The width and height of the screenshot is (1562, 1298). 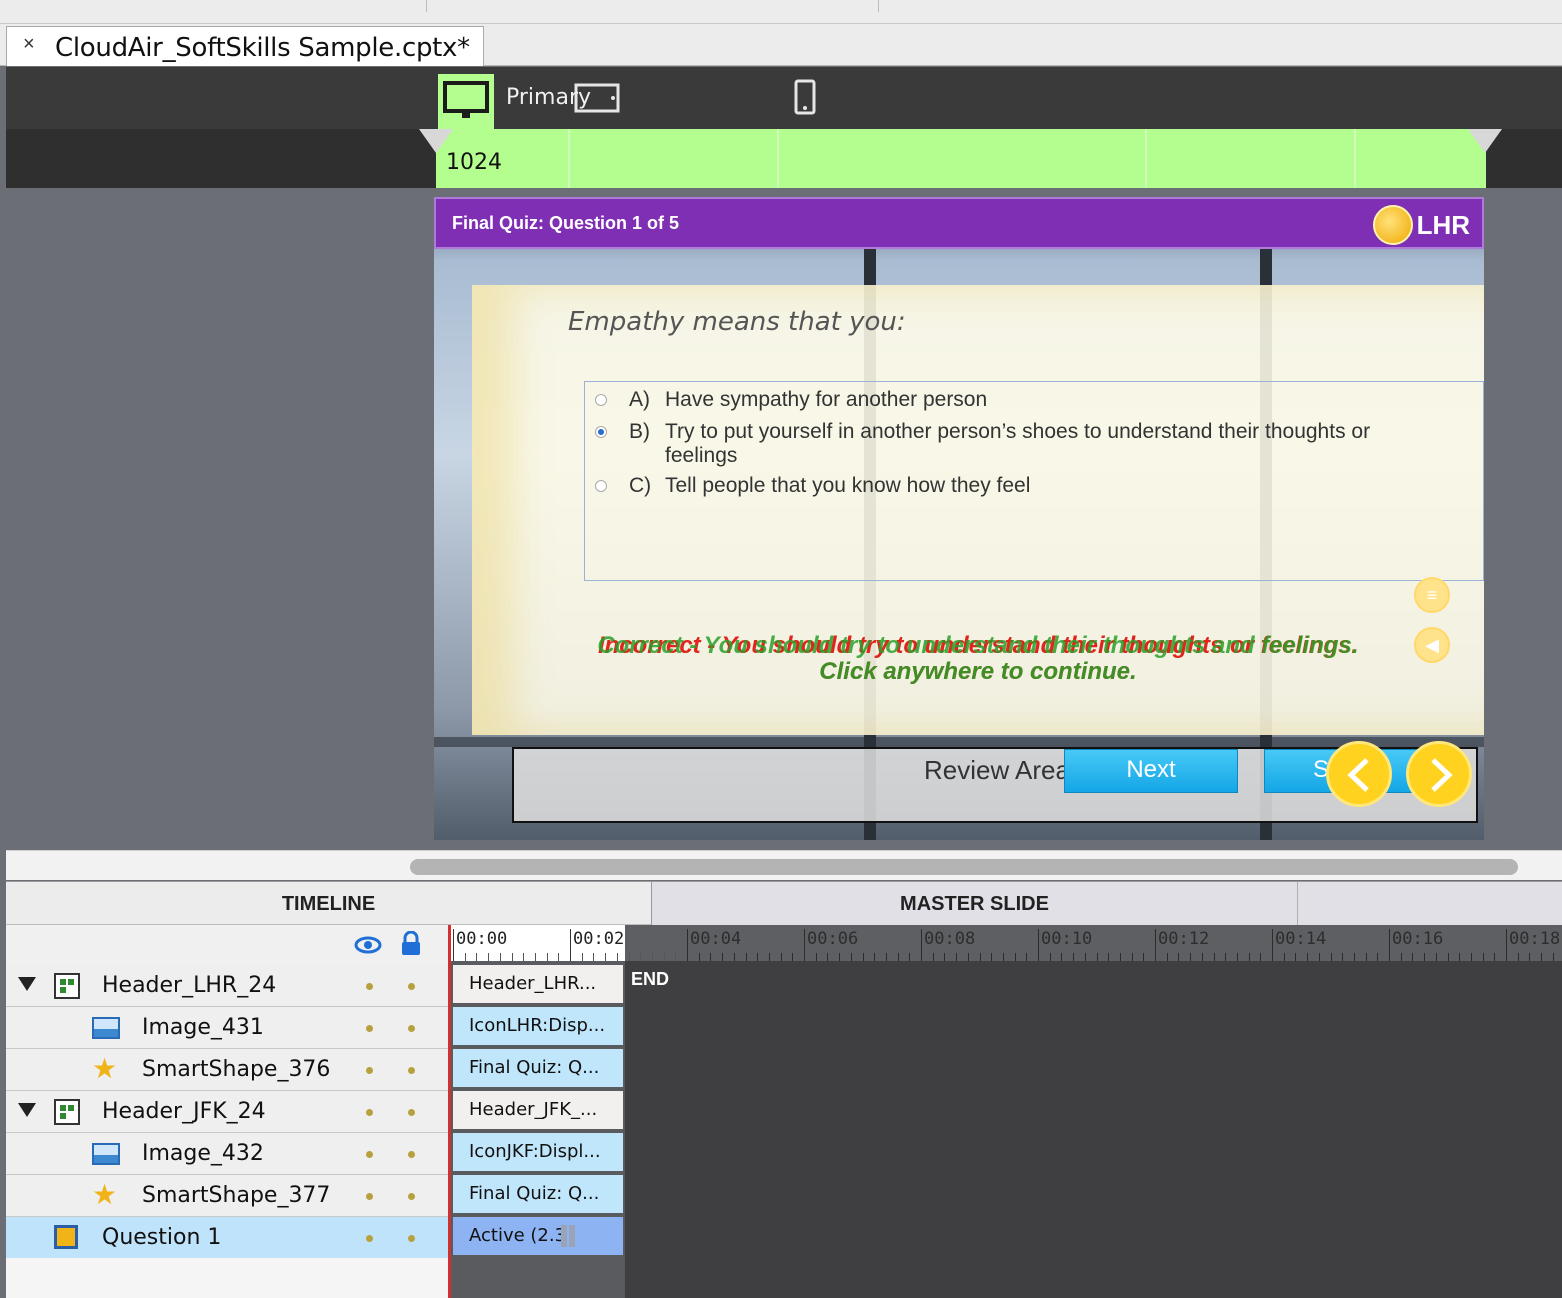 What do you see at coordinates (184, 1111) in the screenshot?
I see `layer-name: Header_JFK_24` at bounding box center [184, 1111].